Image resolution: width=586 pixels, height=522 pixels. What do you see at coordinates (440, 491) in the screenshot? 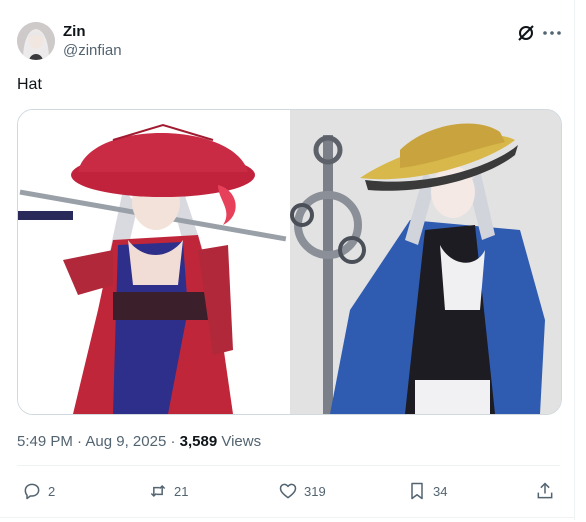
I see `bookmark-count: 34` at bounding box center [440, 491].